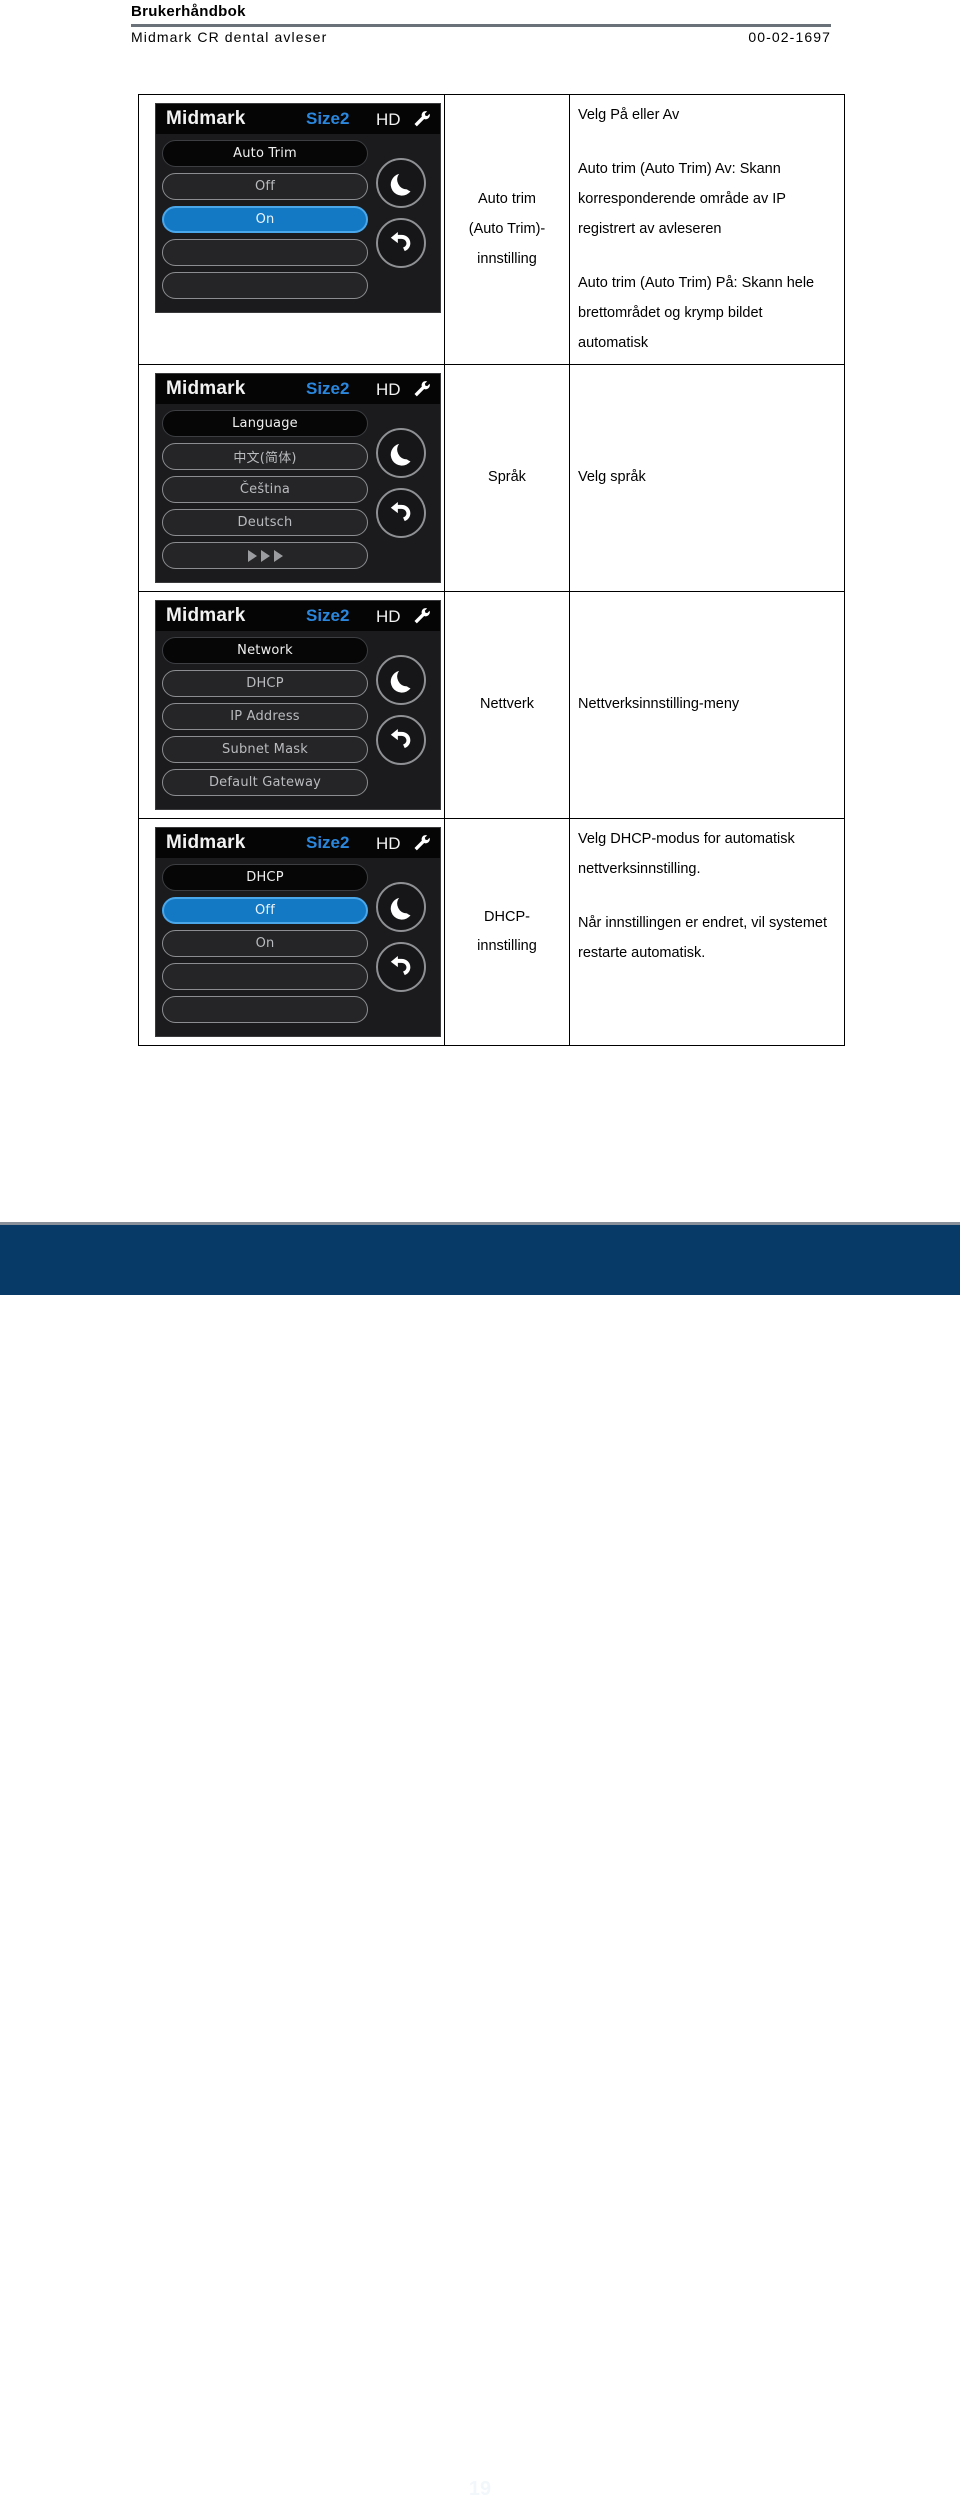 Image resolution: width=960 pixels, height=2501 pixels. I want to click on manual-title: Brukerhåndbok, so click(188, 11).